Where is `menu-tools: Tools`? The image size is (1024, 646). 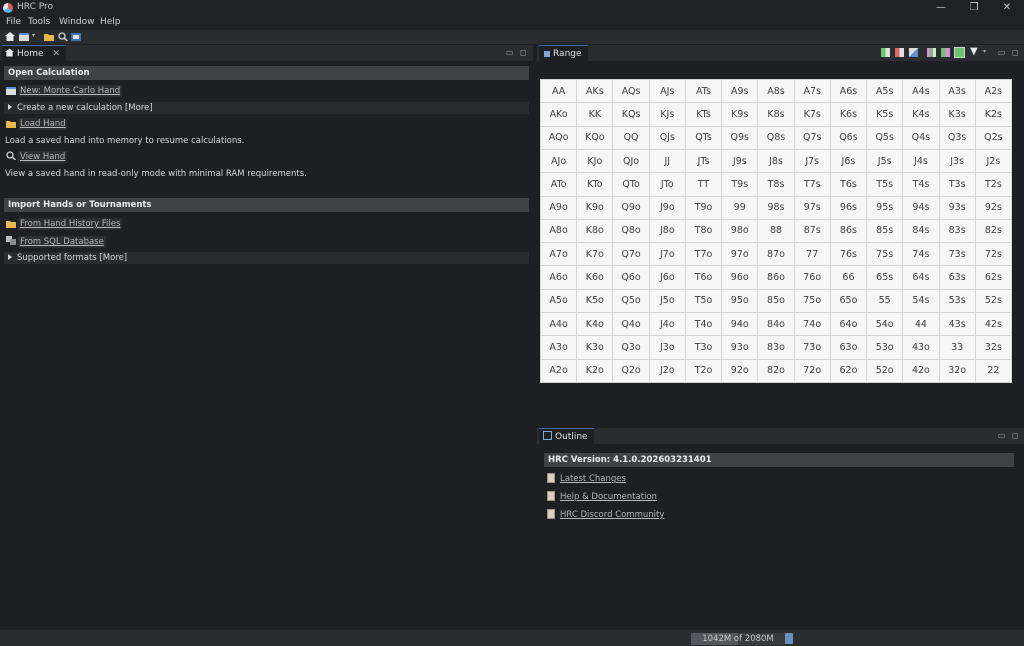 menu-tools: Tools is located at coordinates (39, 22).